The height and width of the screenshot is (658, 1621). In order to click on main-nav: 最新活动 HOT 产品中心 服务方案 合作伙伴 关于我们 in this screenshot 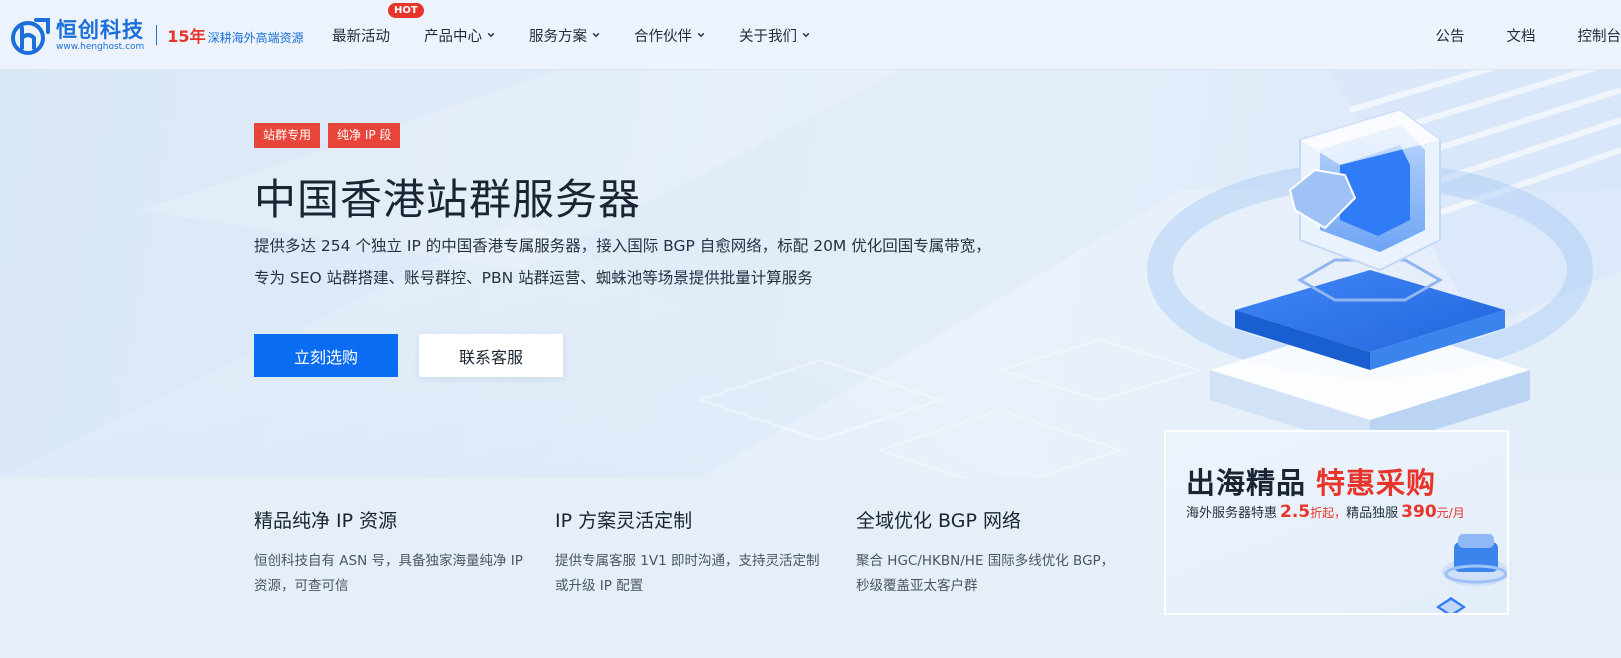, I will do `click(588, 35)`.